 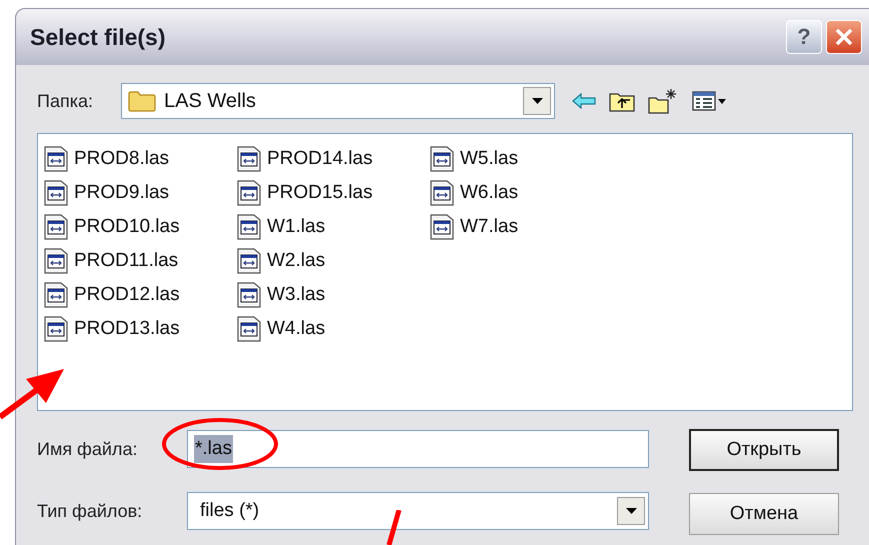 I want to click on annotation-line, so click(x=393, y=527).